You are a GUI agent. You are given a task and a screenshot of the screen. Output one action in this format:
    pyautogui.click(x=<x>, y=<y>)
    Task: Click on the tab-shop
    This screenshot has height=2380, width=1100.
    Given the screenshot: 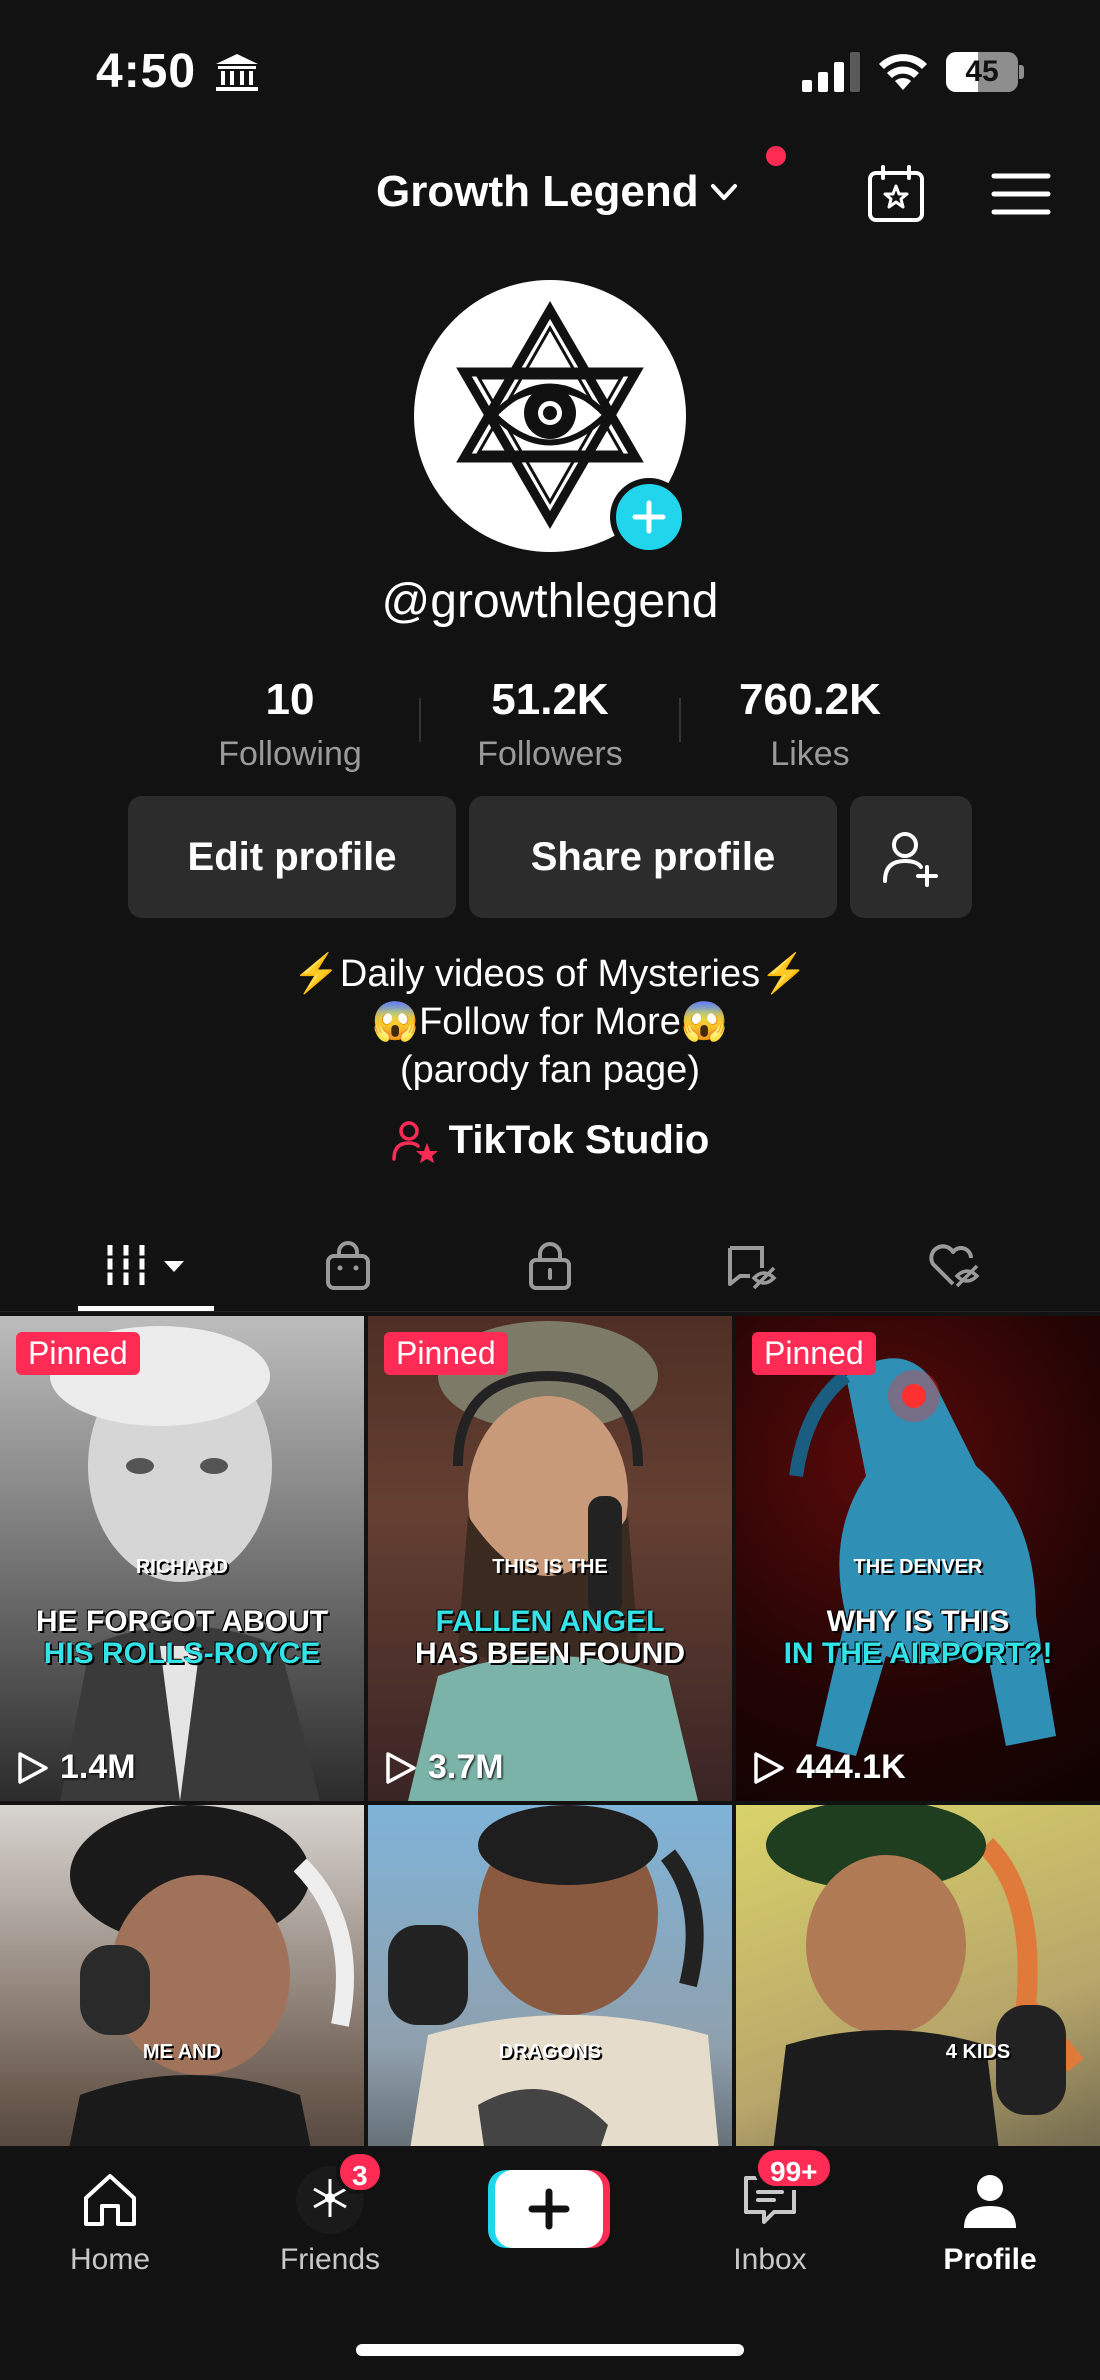 What is the action you would take?
    pyautogui.click(x=348, y=1266)
    